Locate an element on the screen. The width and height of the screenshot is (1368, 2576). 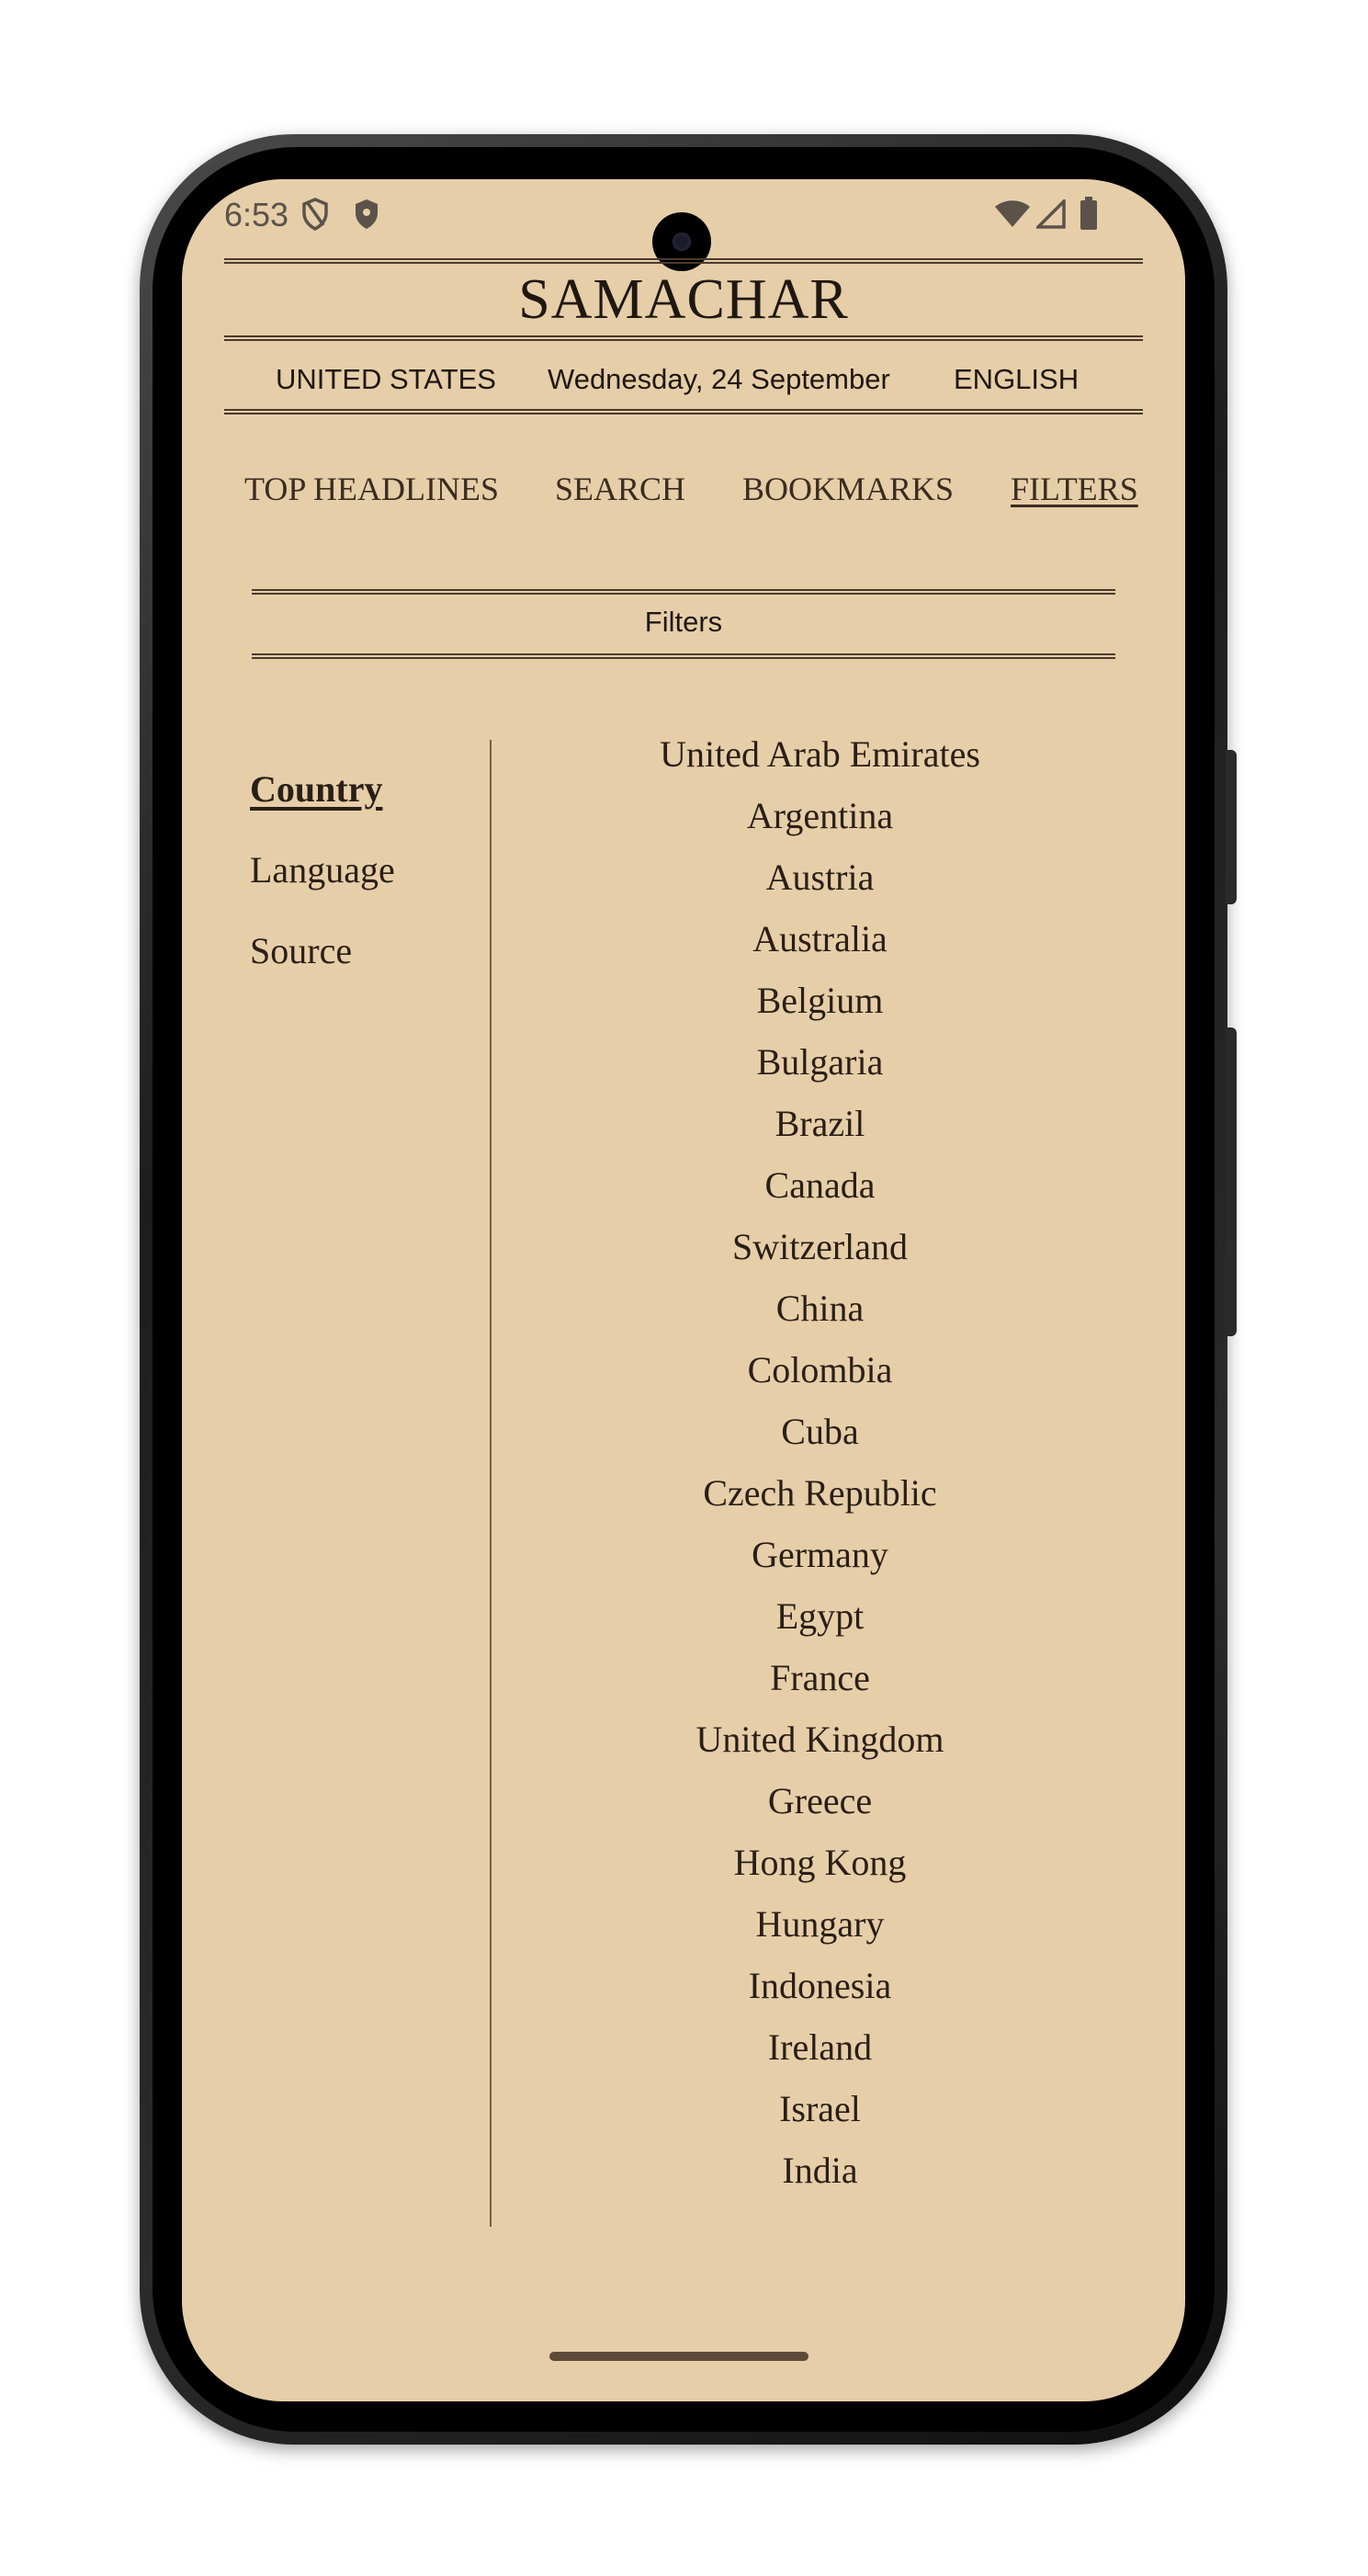
country-item: Indonesia is located at coordinates (820, 1985).